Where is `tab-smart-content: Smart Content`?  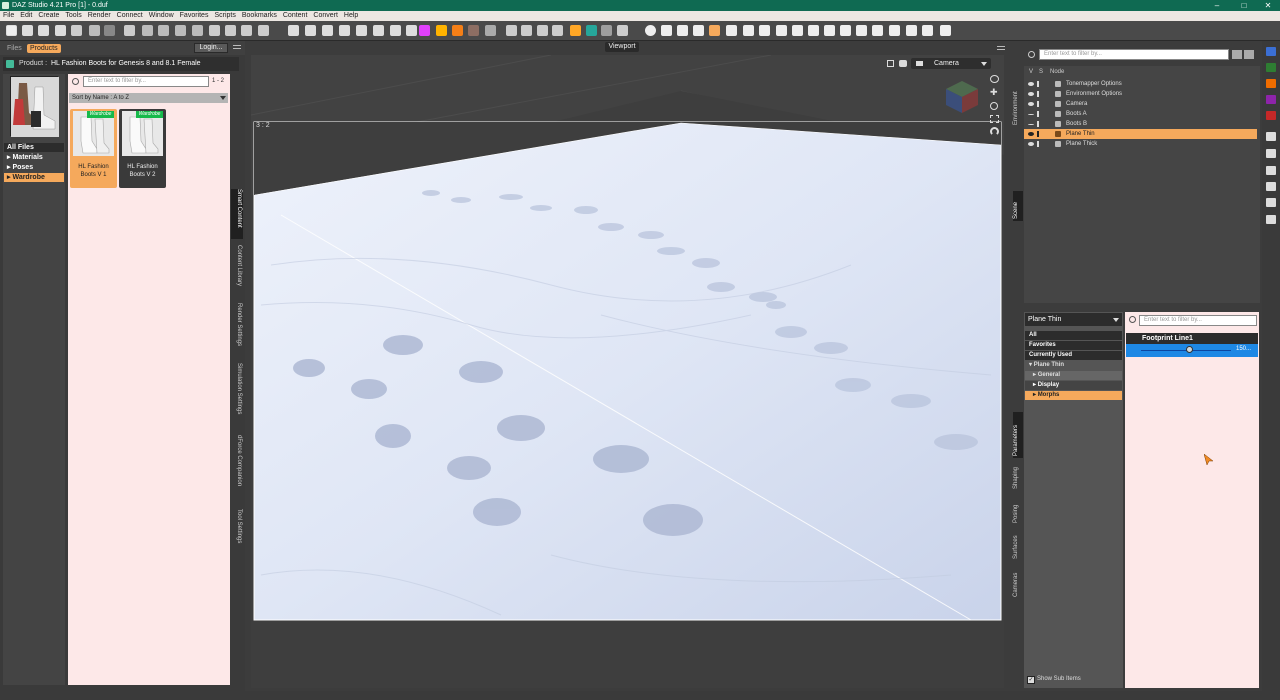
tab-smart-content: Smart Content is located at coordinates (237, 214).